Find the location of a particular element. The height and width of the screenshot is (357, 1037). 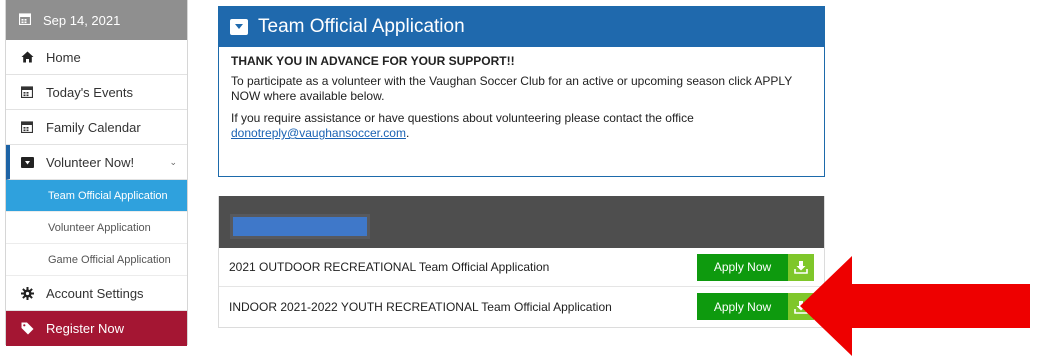

gear-icon is located at coordinates (27, 293).